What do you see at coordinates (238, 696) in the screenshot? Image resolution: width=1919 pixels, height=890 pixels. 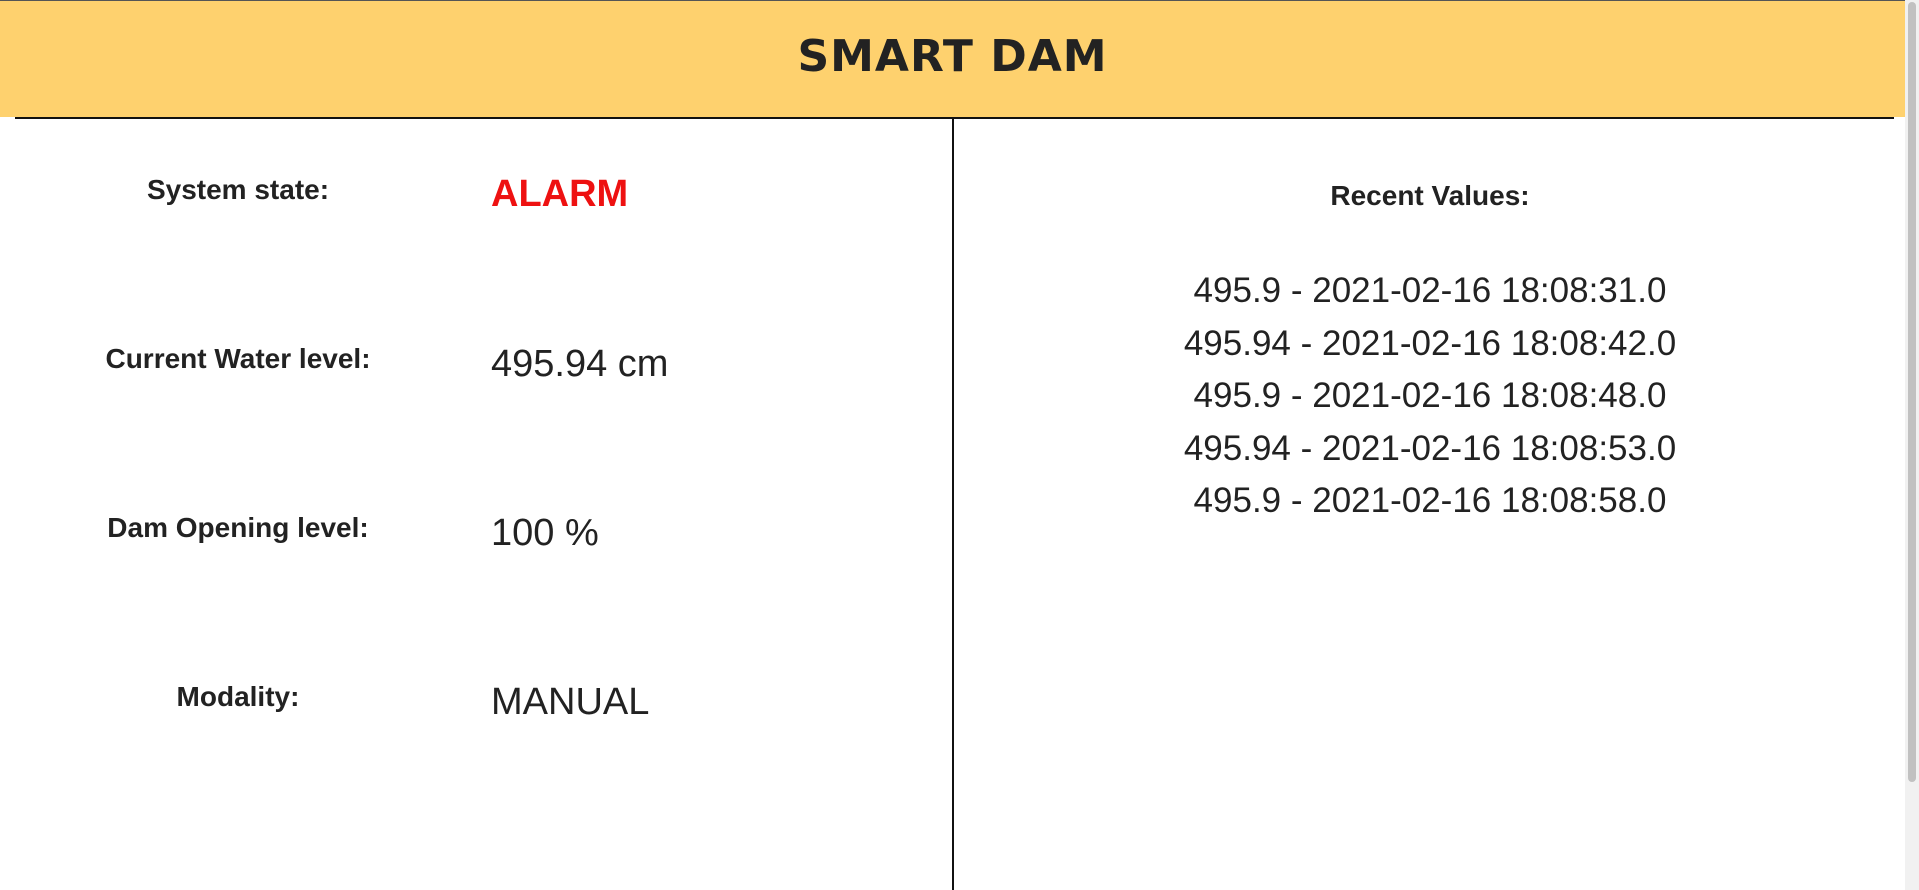 I see `modality-label: Modality:` at bounding box center [238, 696].